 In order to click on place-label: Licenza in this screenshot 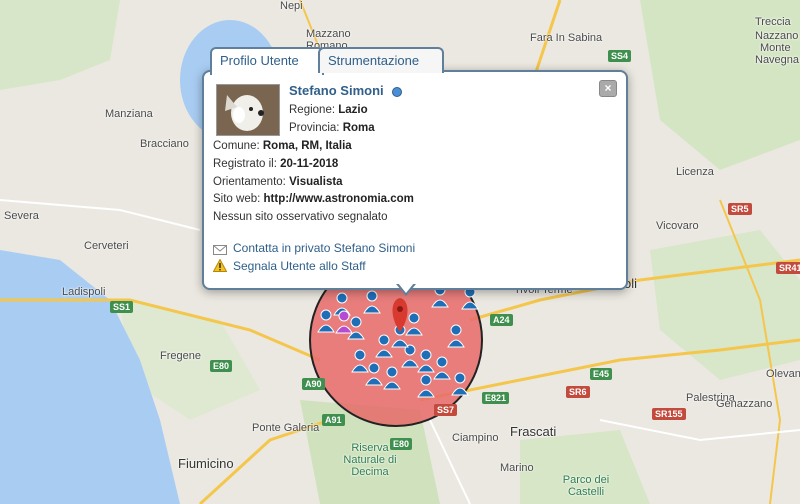, I will do `click(695, 172)`.